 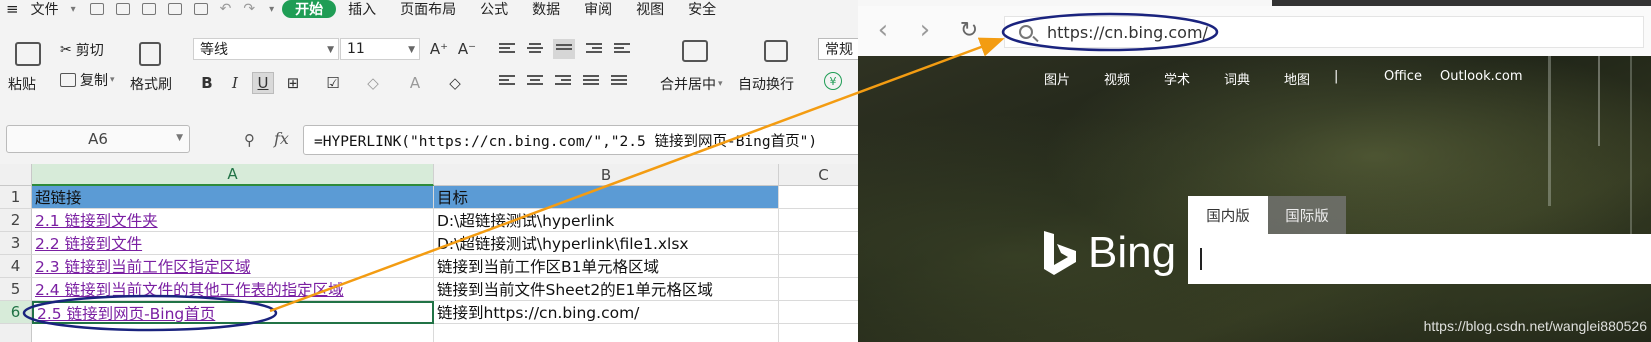 What do you see at coordinates (606, 220) in the screenshot?
I see `table-cell: D:\超链接测试\hyperlink` at bounding box center [606, 220].